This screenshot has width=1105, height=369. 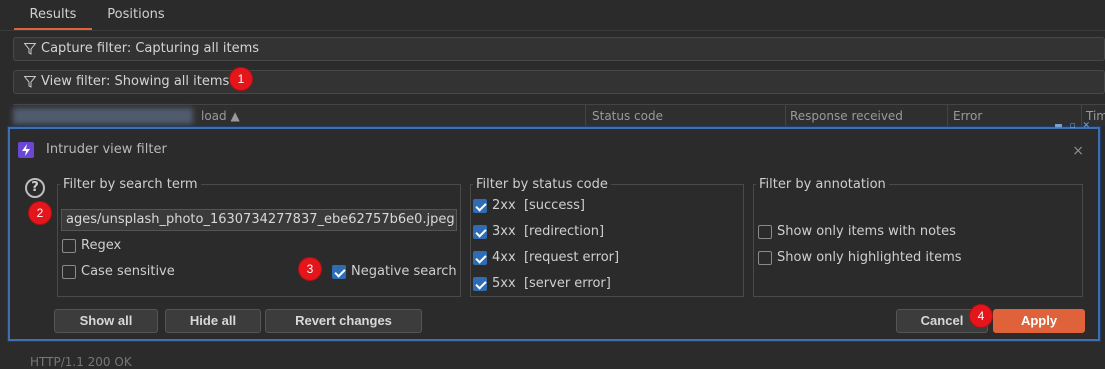 What do you see at coordinates (627, 116) in the screenshot?
I see `column-header-status: Status code` at bounding box center [627, 116].